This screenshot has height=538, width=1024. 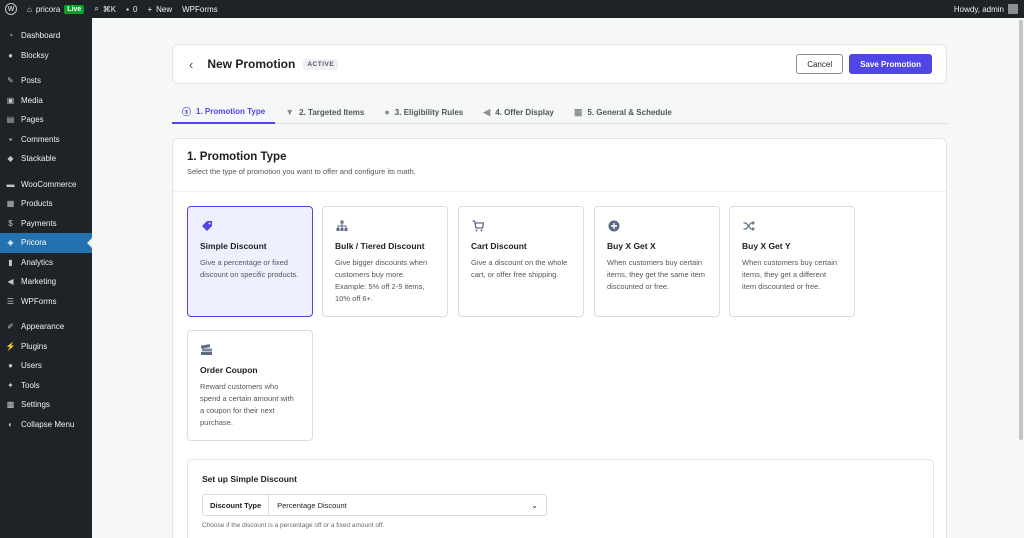 I want to click on section-title: 1. Promotion Type, so click(x=237, y=157).